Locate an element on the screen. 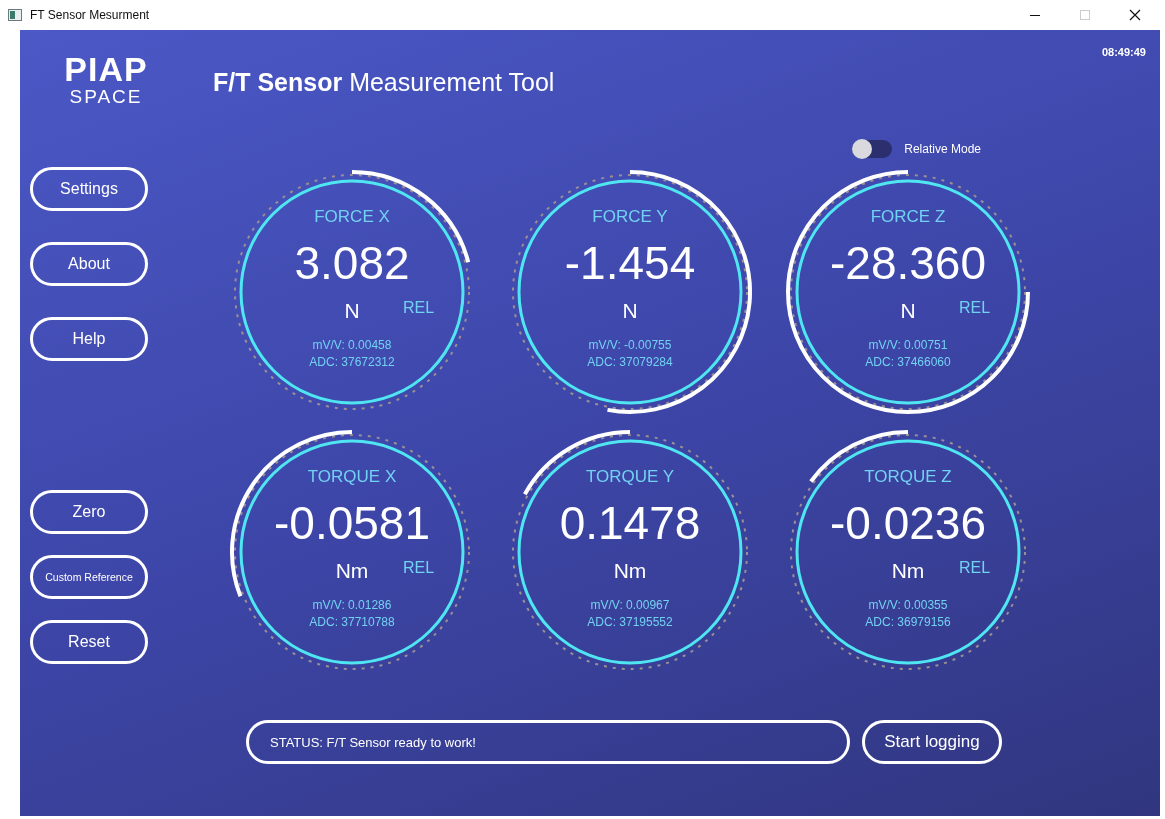  mvv-reading: mV/V: 0.00458 is located at coordinates (352, 345).